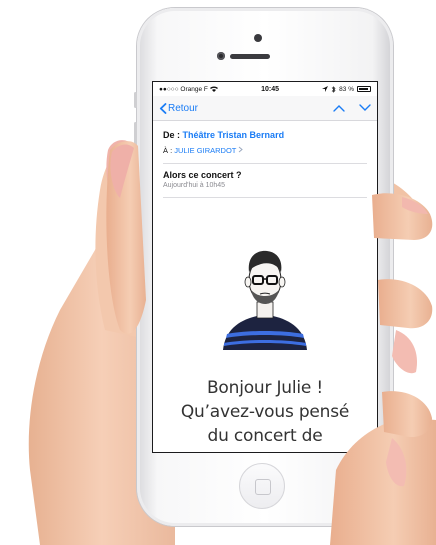  Describe the element at coordinates (234, 135) in the screenshot. I see `sender-name: Théâtre Tristan Bernard` at that location.